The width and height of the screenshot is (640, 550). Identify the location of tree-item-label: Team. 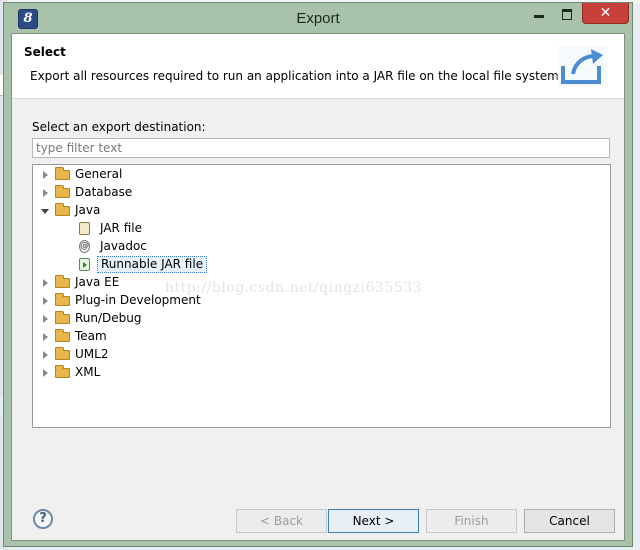
(91, 336).